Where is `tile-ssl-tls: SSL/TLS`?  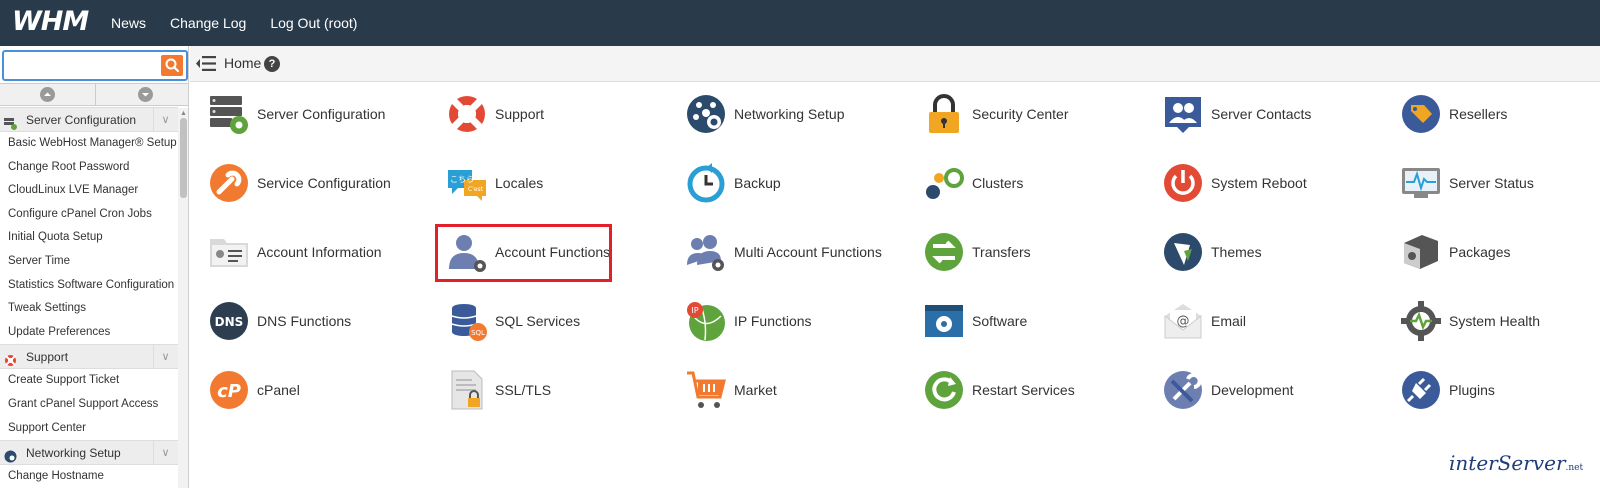
tile-ssl-tls: SSL/TLS is located at coordinates (561, 391).